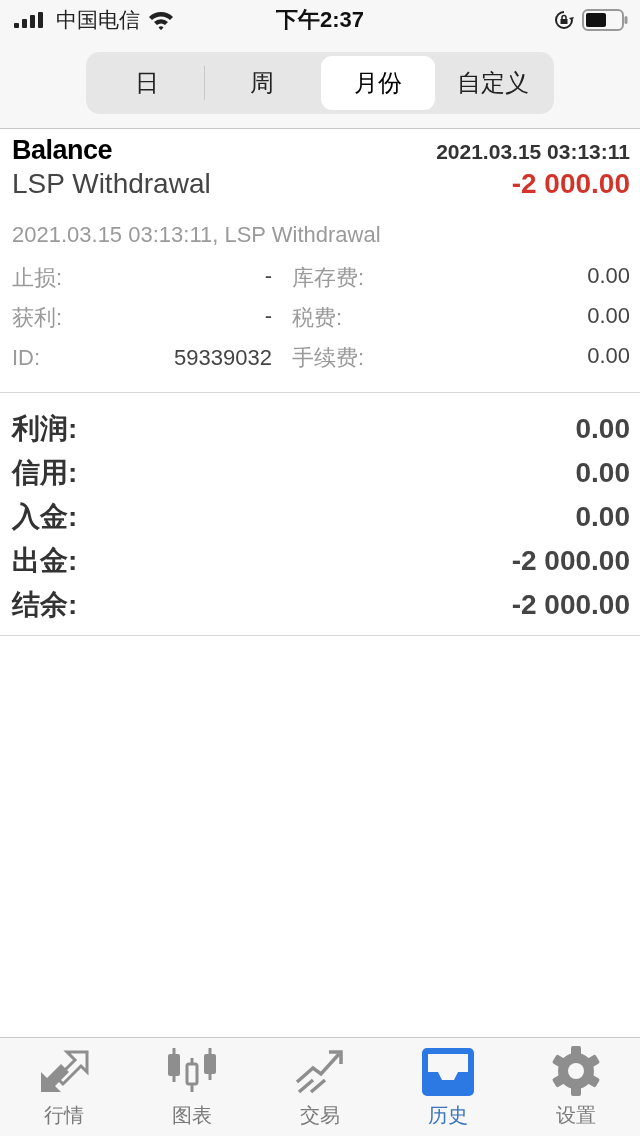 The width and height of the screenshot is (640, 1136). Describe the element at coordinates (492, 83) in the screenshot. I see `period-tab: 自定义` at that location.